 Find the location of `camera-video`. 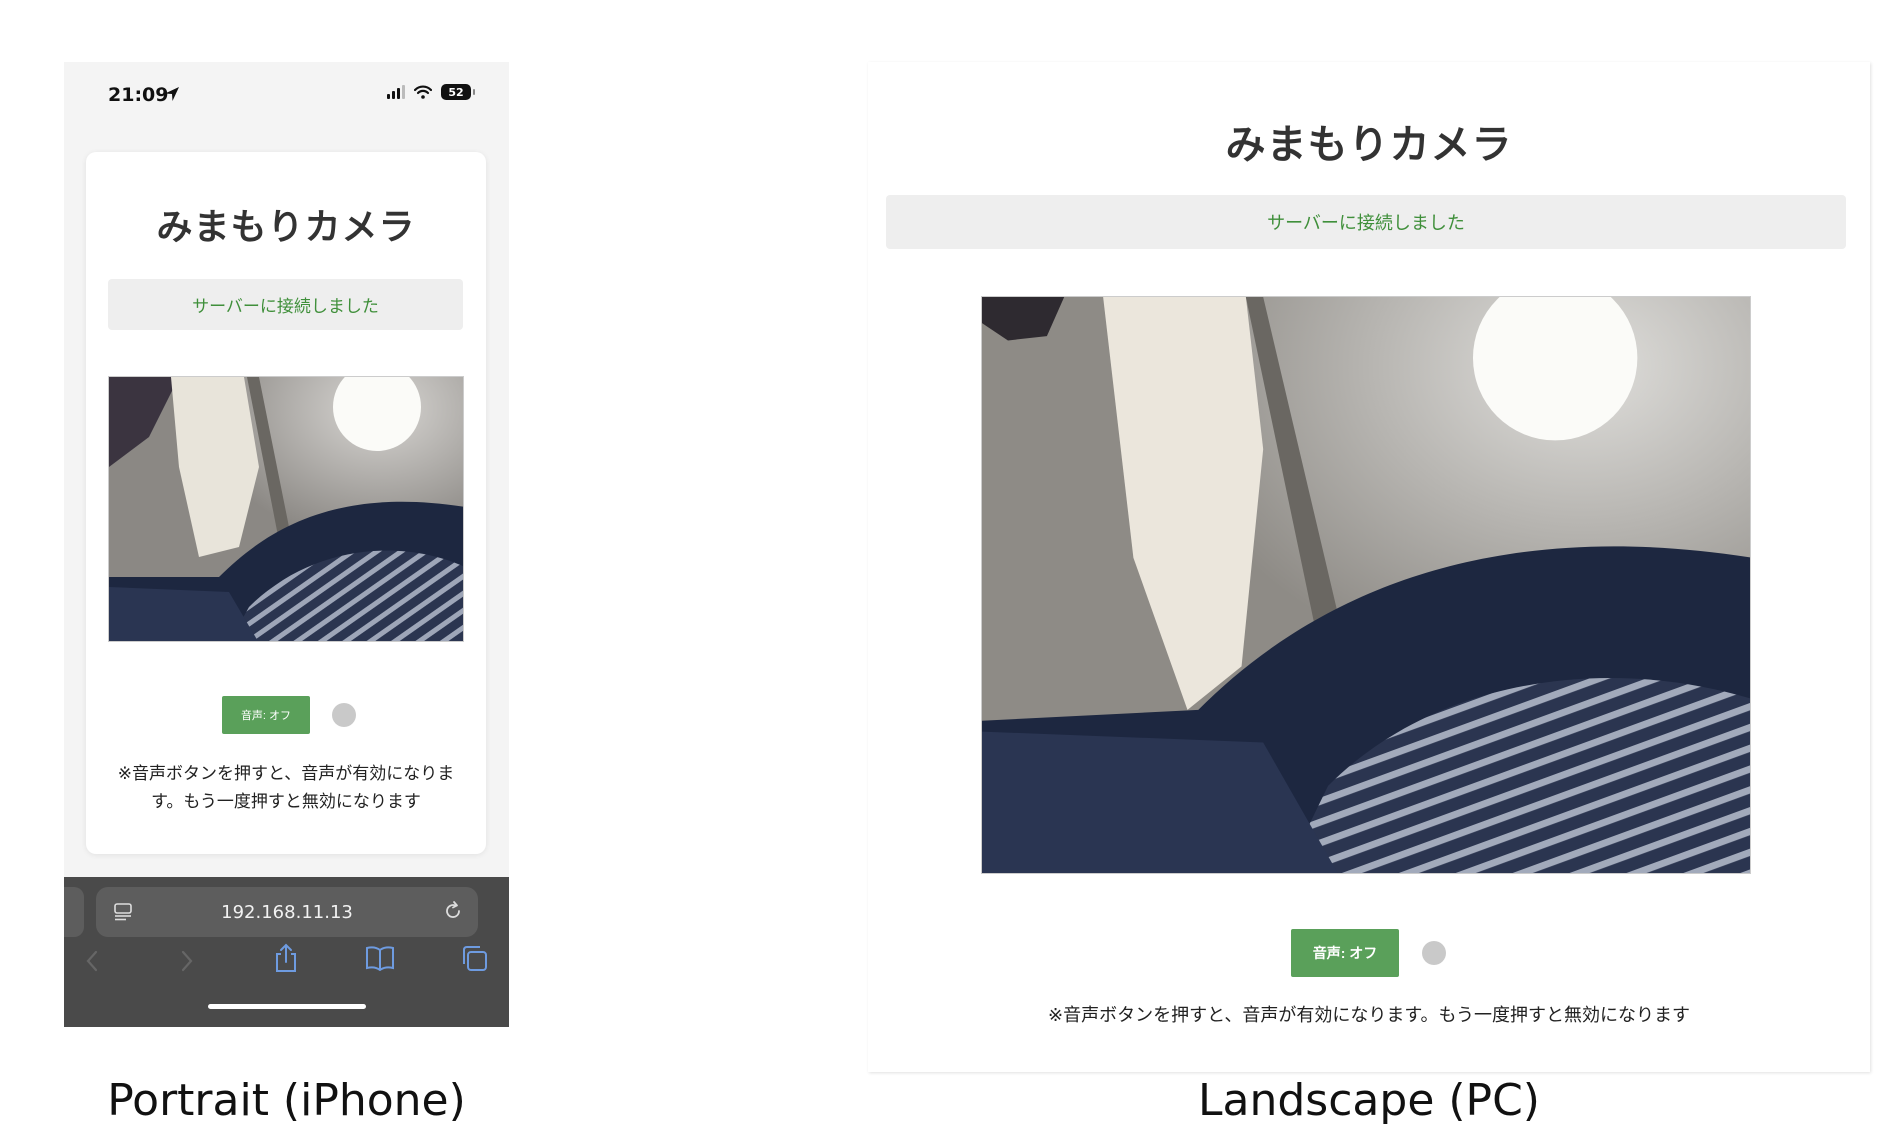

camera-video is located at coordinates (286, 509).